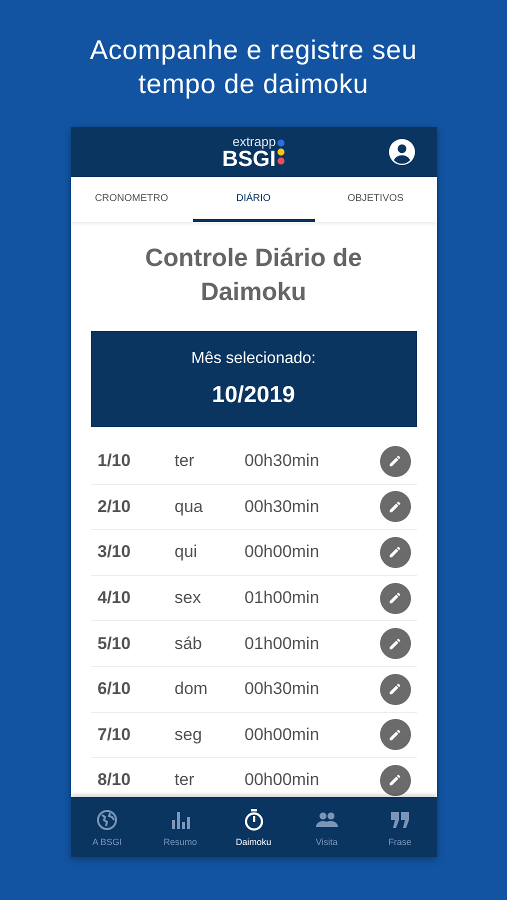 The width and height of the screenshot is (507, 900). What do you see at coordinates (107, 820) in the screenshot?
I see `globe-icon` at bounding box center [107, 820].